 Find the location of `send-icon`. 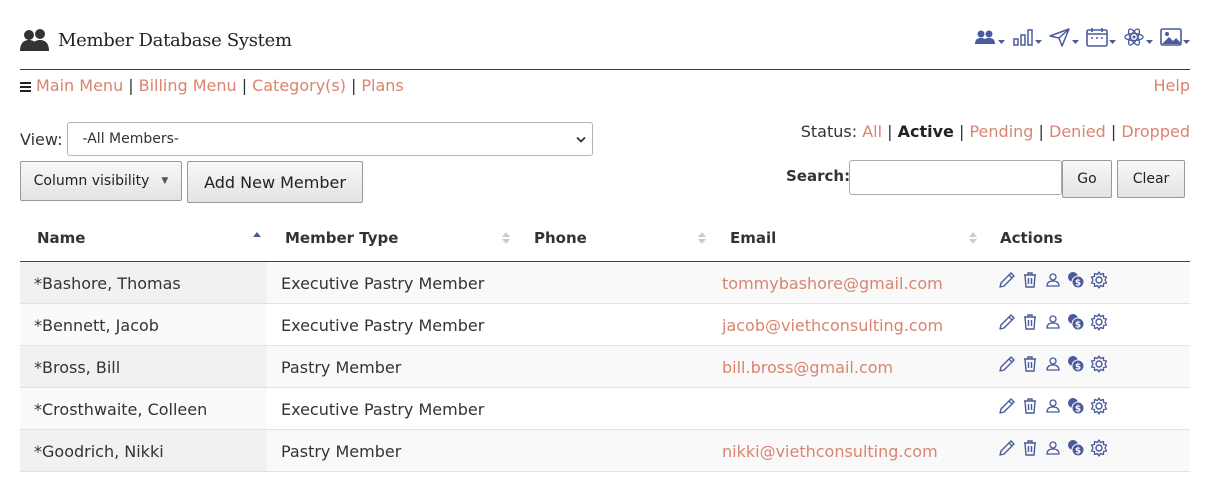

send-icon is located at coordinates (1059, 37).